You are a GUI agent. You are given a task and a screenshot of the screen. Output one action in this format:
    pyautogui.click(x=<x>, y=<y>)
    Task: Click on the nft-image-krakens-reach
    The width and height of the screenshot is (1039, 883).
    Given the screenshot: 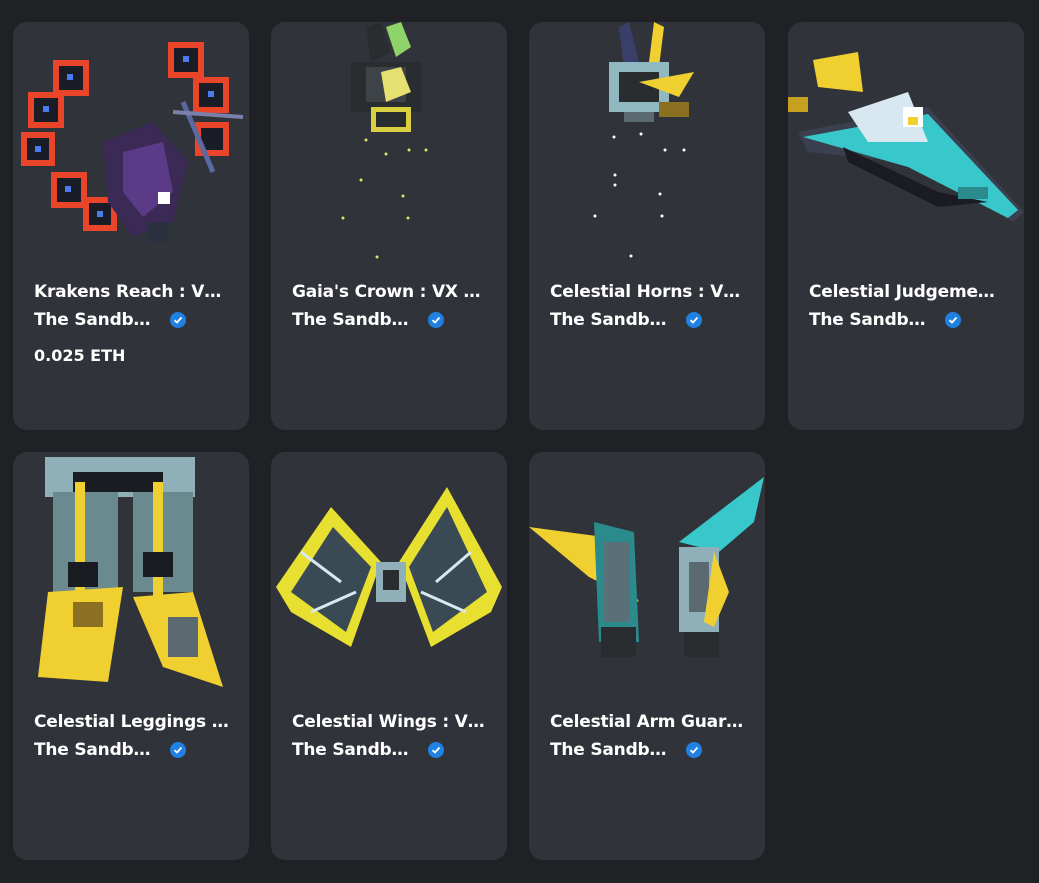 What is the action you would take?
    pyautogui.click(x=132, y=142)
    